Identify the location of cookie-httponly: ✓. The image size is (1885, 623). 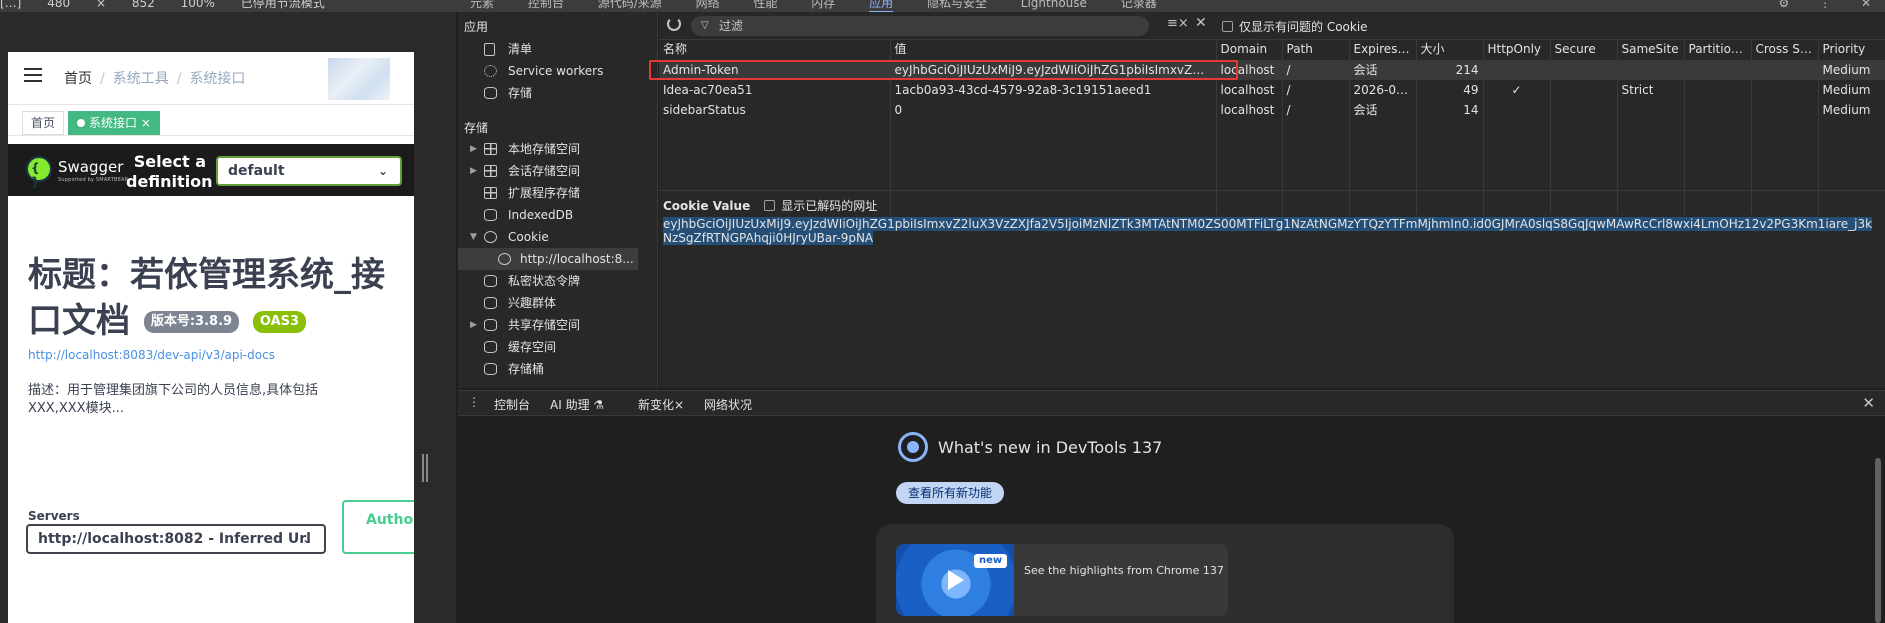
(1517, 90).